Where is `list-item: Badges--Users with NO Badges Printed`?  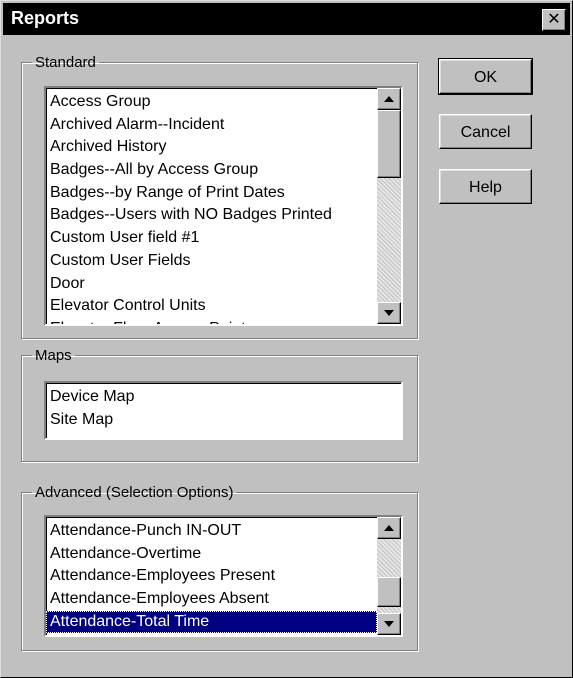
list-item: Badges--Users with NO Badges Printed is located at coordinates (211, 215).